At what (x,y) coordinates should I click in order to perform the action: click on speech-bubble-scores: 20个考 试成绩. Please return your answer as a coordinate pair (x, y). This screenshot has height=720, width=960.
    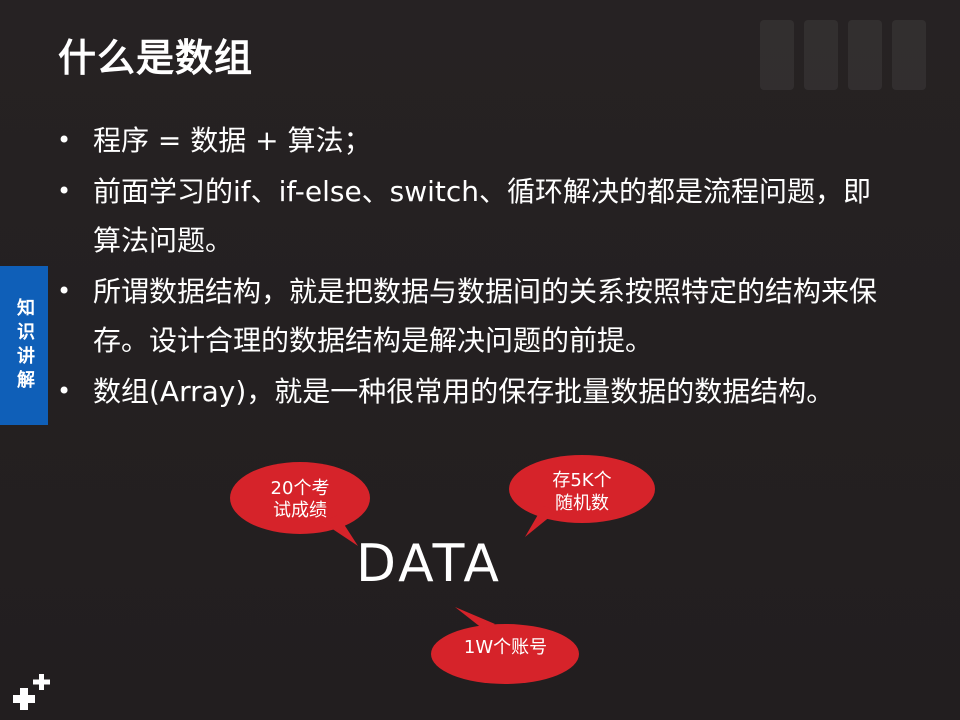
    Looking at the image, I should click on (300, 503).